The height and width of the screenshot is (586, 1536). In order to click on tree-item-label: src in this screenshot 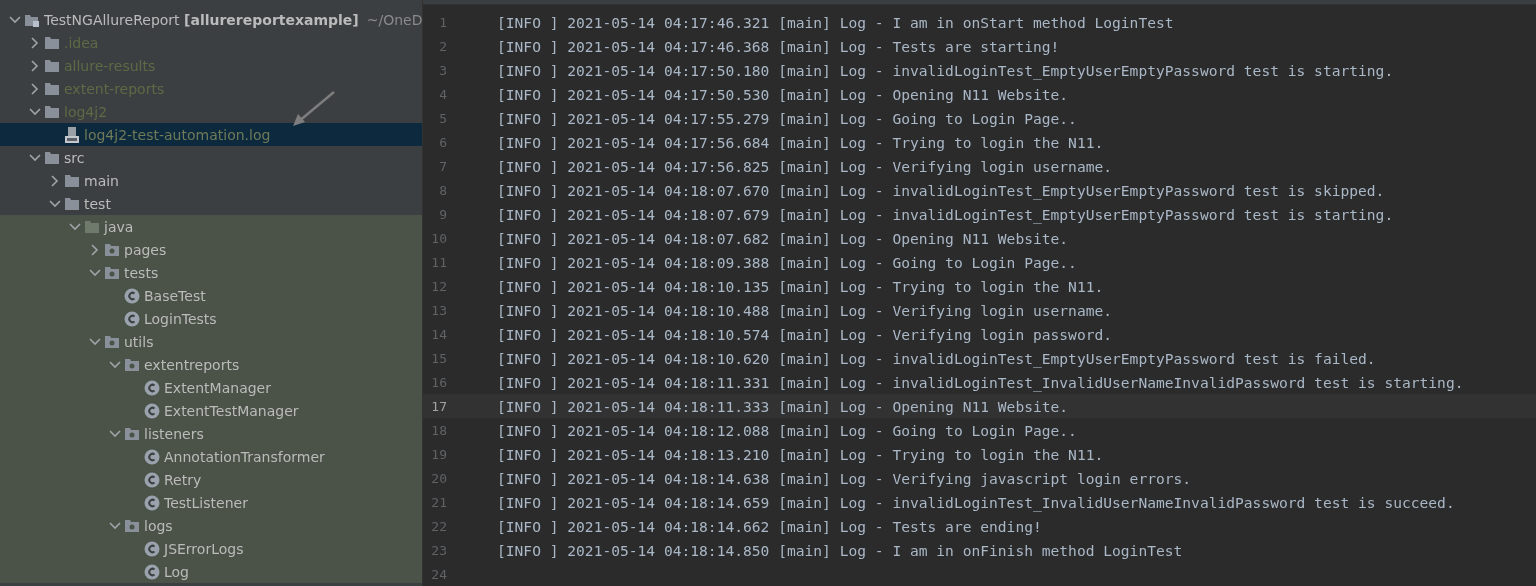, I will do `click(74, 157)`.